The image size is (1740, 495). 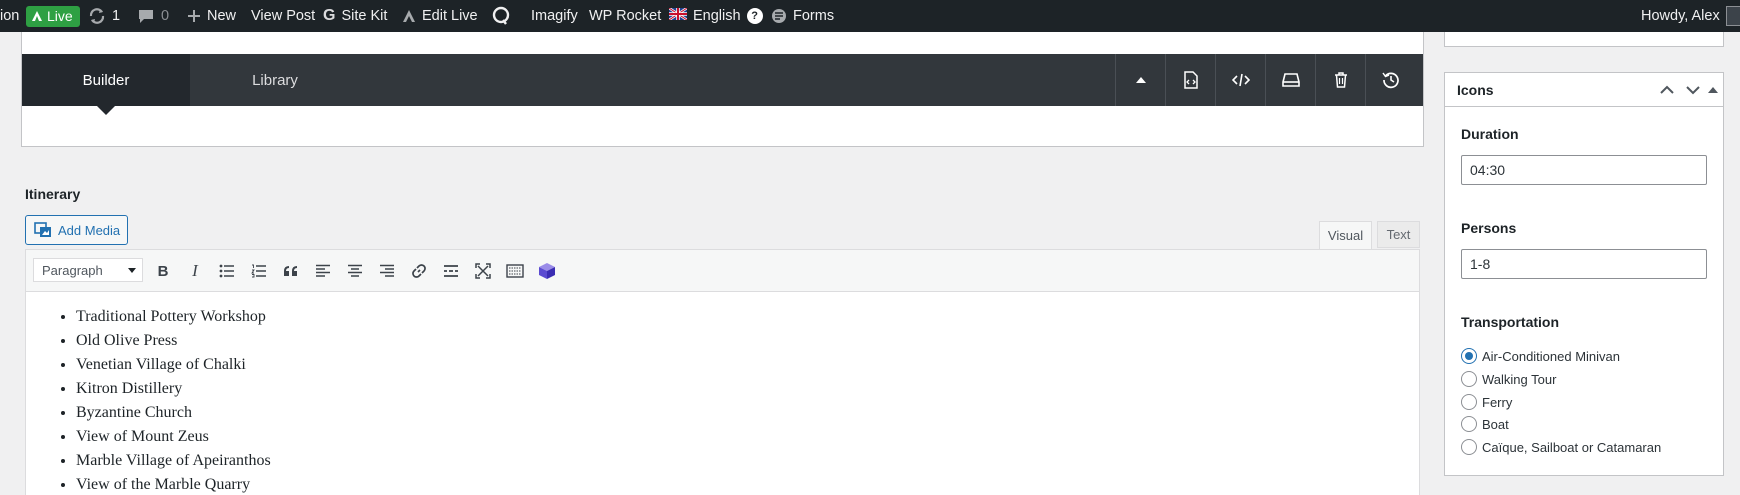 What do you see at coordinates (722, 84) in the screenshot?
I see `builder-toolbar: Builder Library` at bounding box center [722, 84].